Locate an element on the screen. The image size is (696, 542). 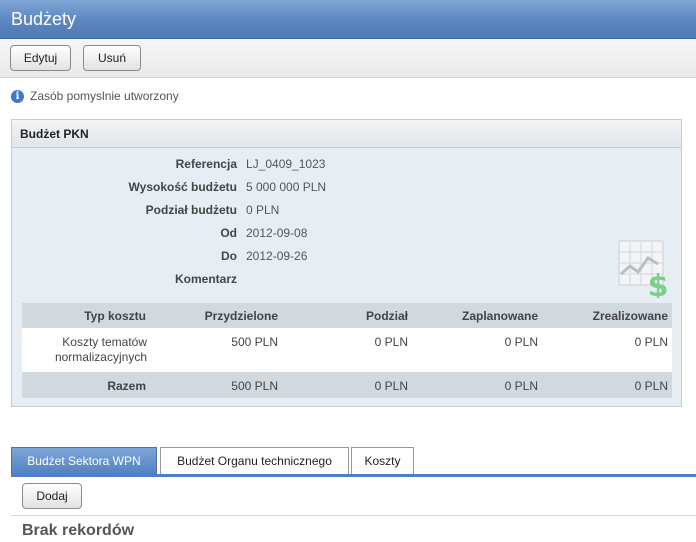
table-total-row: Razem 500 PLN 0 PLN 0 PLN 0 PLN is located at coordinates (347, 385).